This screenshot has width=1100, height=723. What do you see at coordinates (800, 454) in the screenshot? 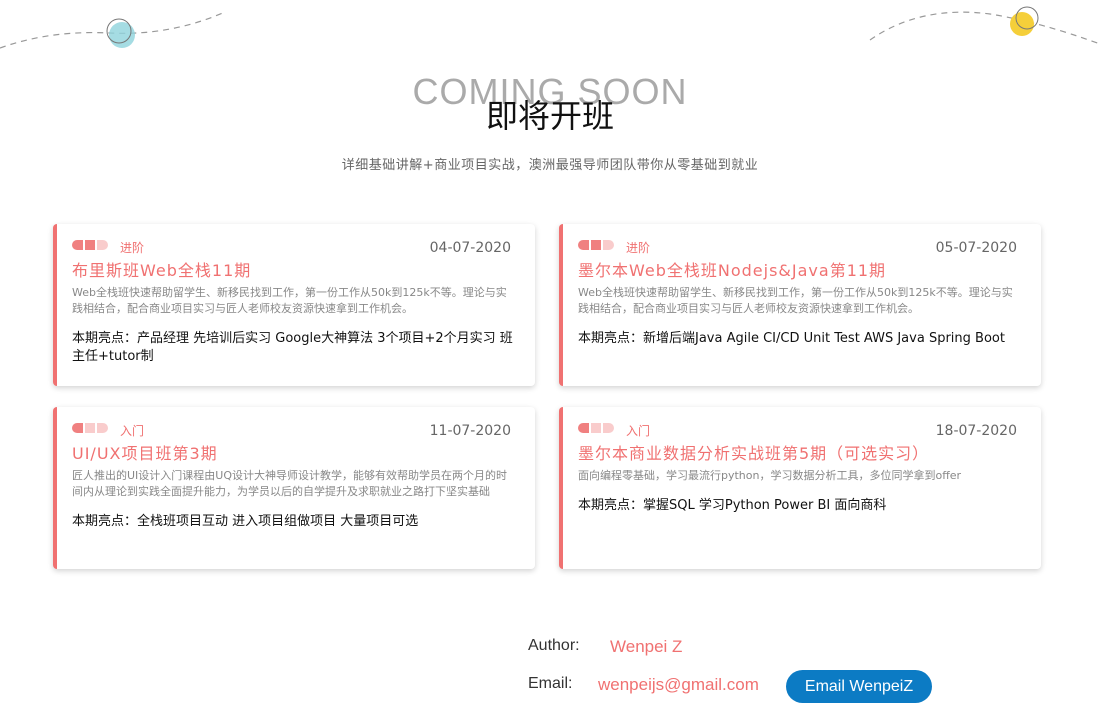
I see `course-title: 墨尔本商业数据分析实战班第5期（可选实习）` at bounding box center [800, 454].